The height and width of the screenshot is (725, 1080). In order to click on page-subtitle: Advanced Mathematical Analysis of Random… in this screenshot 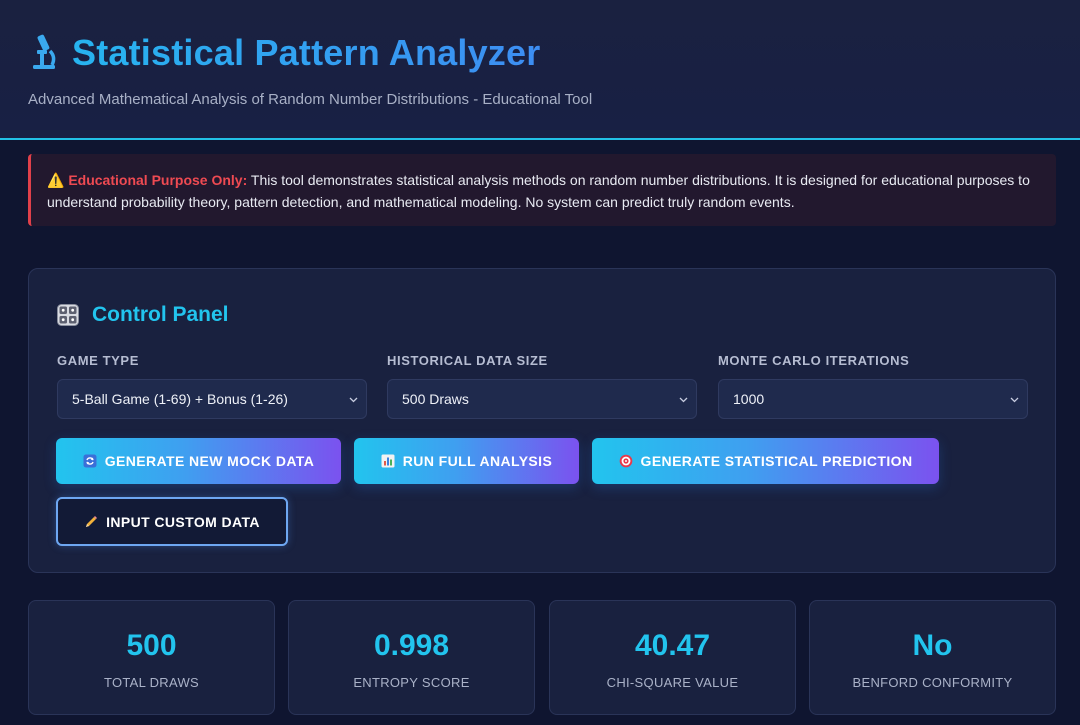, I will do `click(310, 99)`.